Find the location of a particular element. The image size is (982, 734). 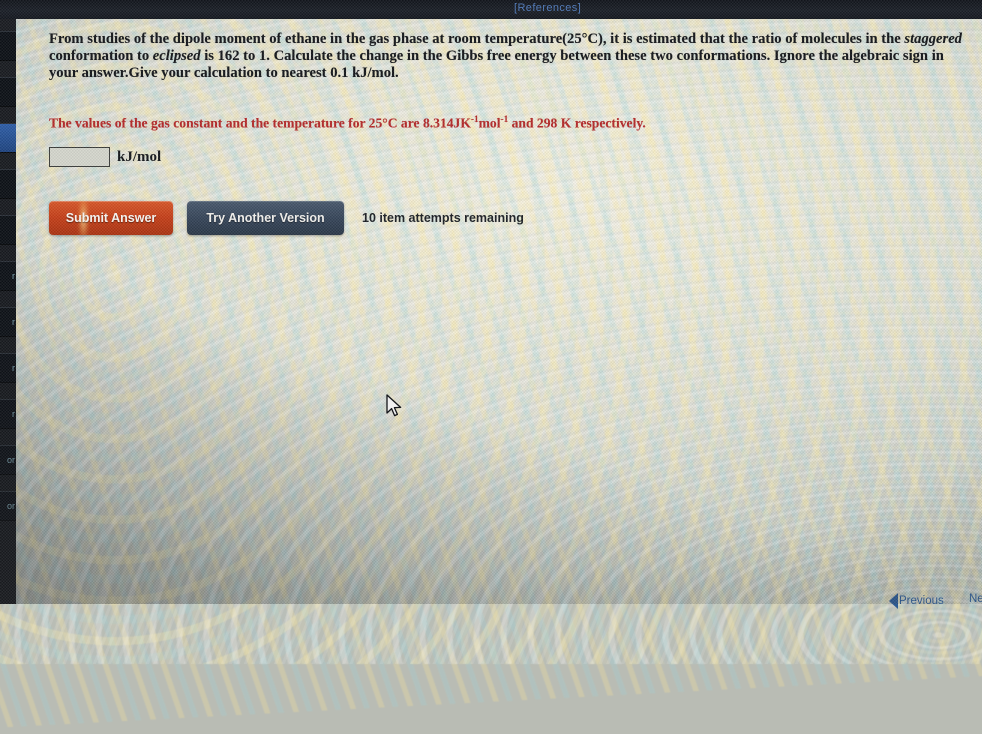

previous-nav-label: Previous is located at coordinates (921, 601).